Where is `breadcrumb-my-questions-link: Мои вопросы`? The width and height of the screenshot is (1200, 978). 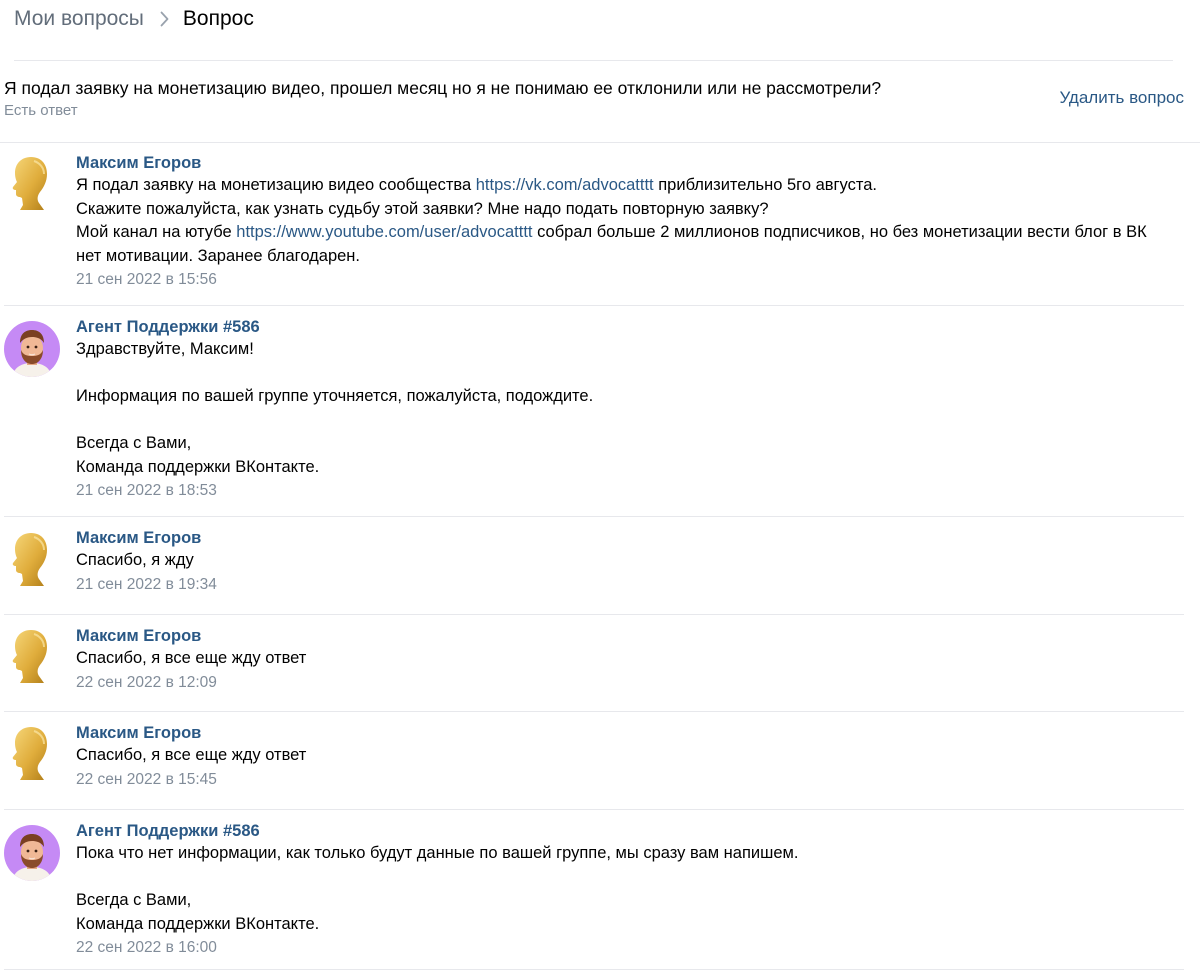
breadcrumb-my-questions-link: Мои вопросы is located at coordinates (79, 19).